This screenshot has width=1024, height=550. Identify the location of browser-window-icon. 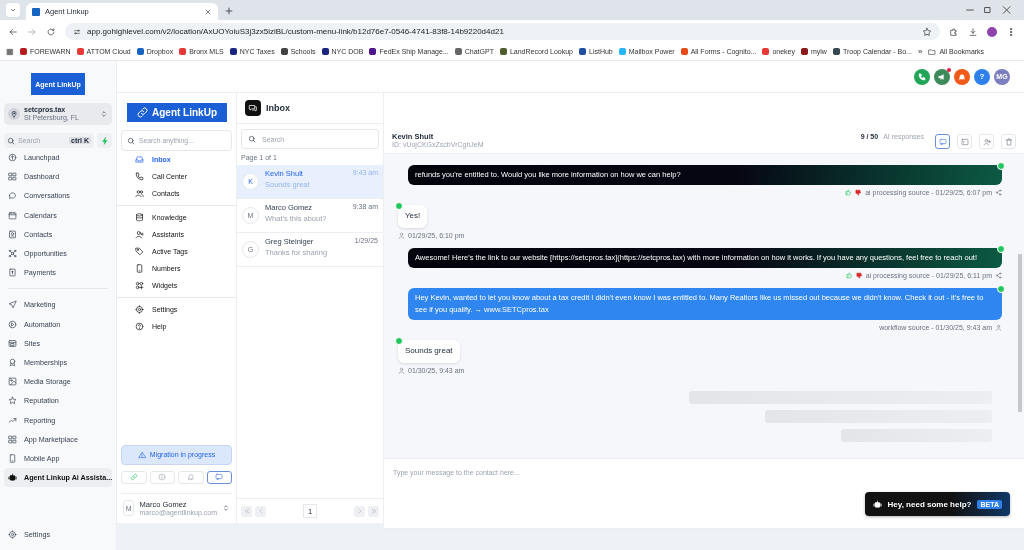
(12, 343).